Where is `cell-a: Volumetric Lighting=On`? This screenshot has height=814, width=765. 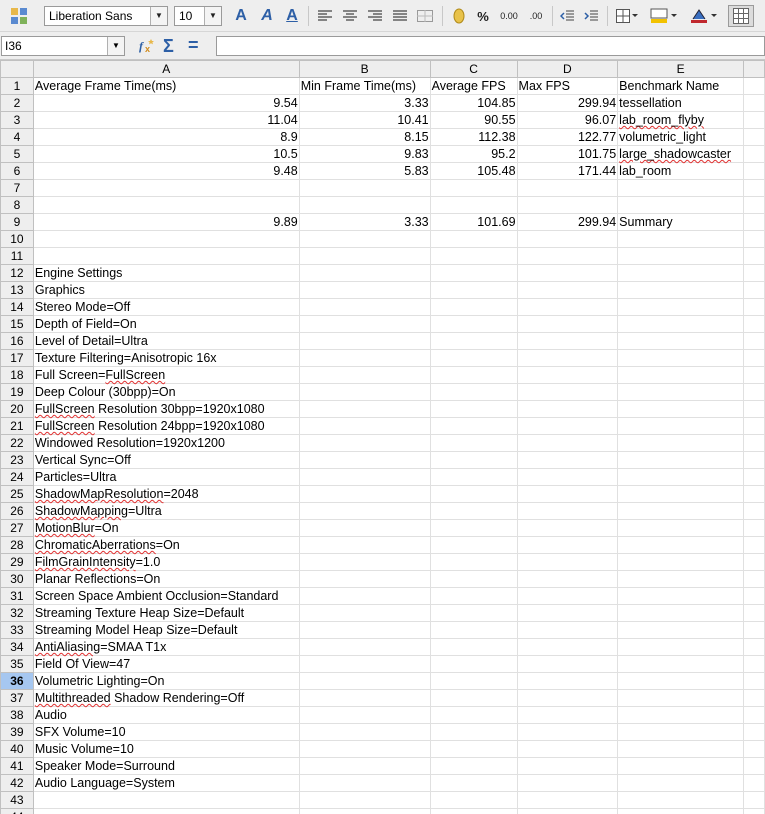 cell-a: Volumetric Lighting=On is located at coordinates (166, 681).